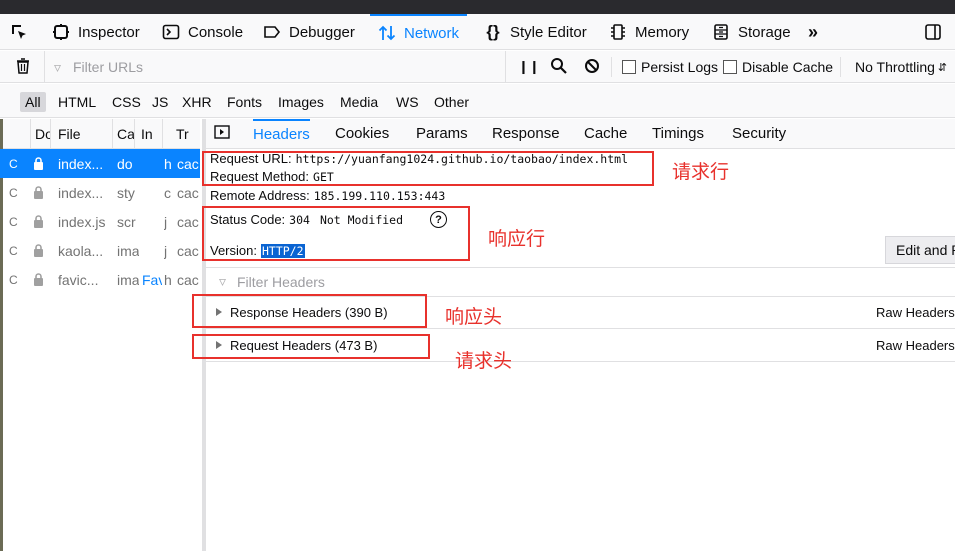 The height and width of the screenshot is (551, 955). What do you see at coordinates (419, 32) in the screenshot?
I see `tab-network: Network` at bounding box center [419, 32].